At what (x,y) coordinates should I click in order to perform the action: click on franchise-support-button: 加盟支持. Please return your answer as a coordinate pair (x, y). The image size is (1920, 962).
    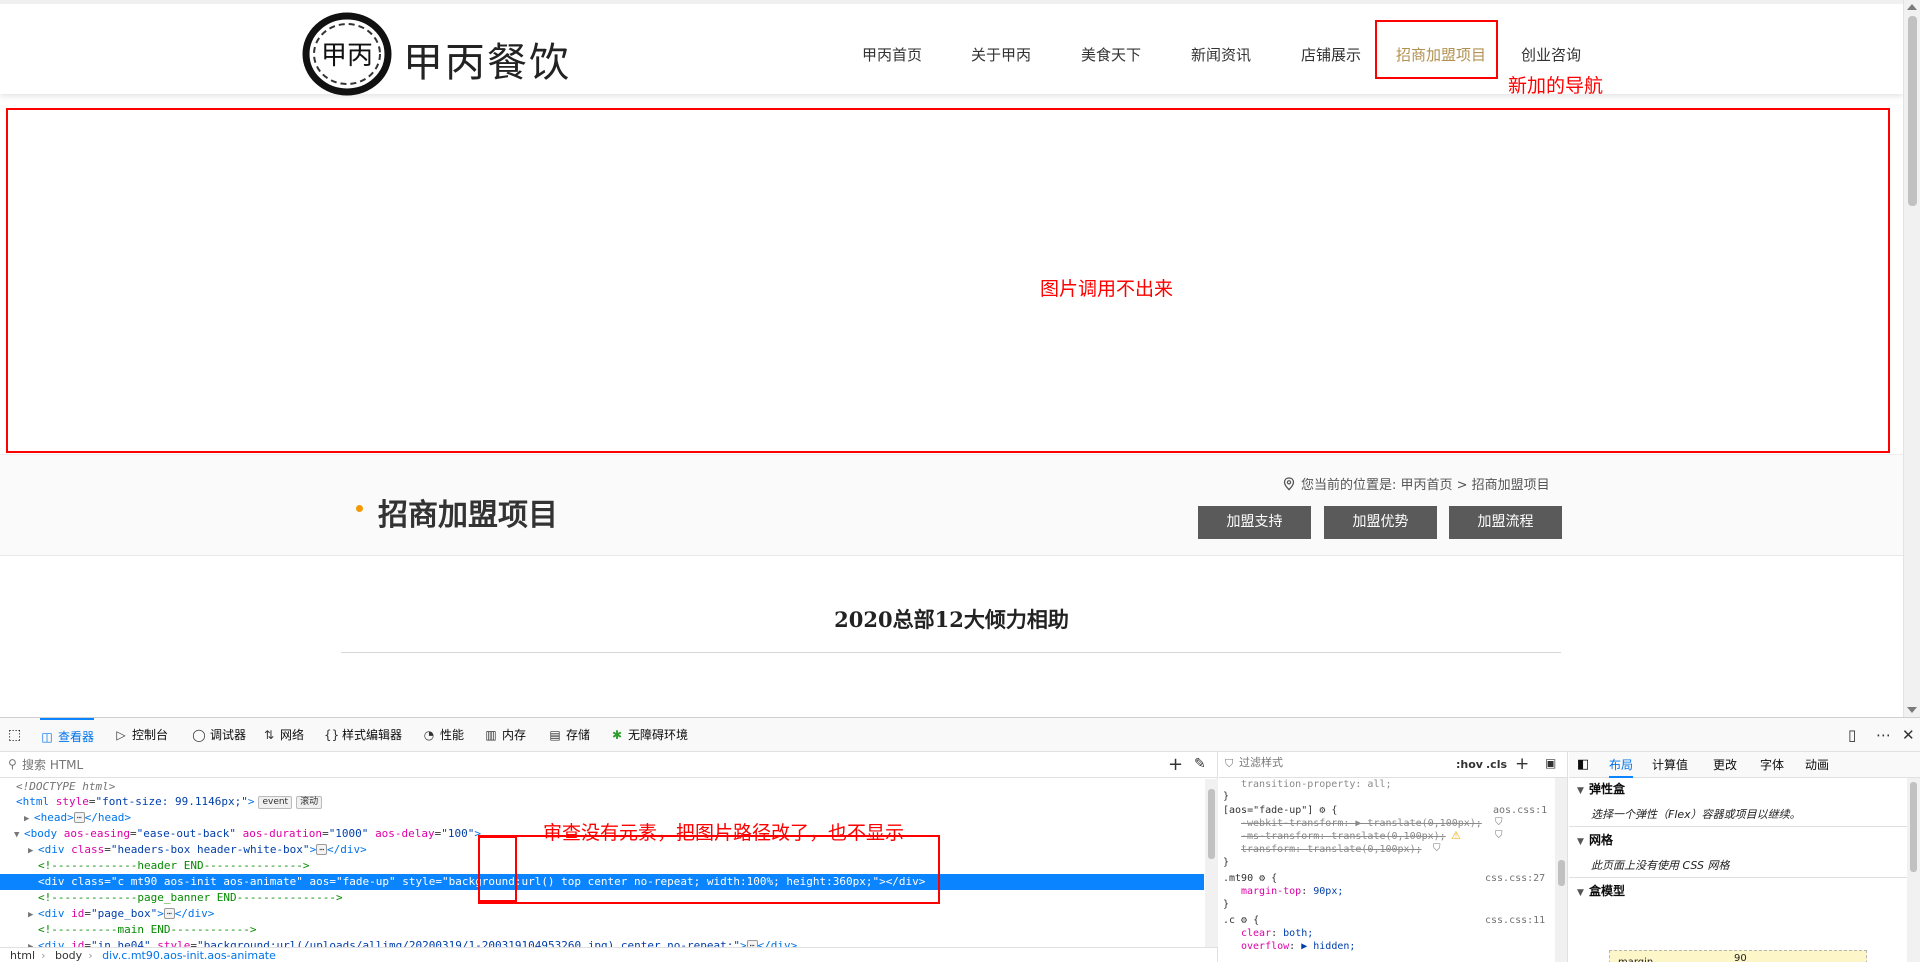
    Looking at the image, I should click on (1254, 522).